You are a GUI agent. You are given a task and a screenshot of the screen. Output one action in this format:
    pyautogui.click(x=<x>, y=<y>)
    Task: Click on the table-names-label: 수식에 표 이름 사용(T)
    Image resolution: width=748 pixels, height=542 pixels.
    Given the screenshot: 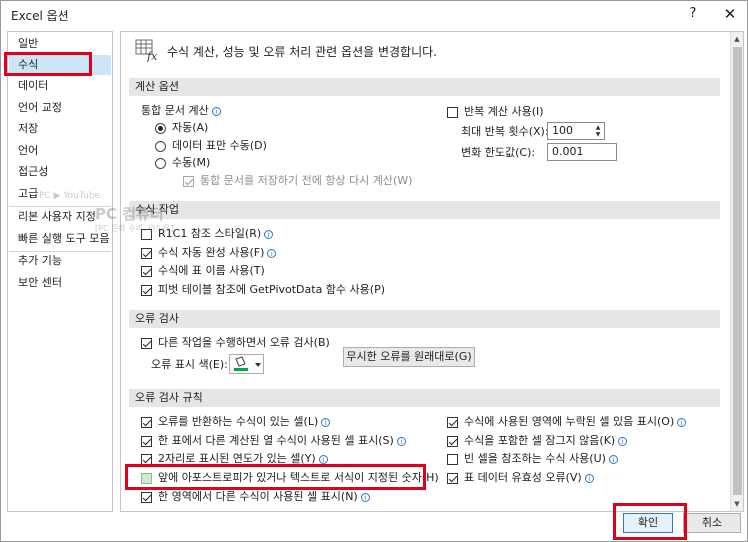 What is the action you would take?
    pyautogui.click(x=211, y=270)
    